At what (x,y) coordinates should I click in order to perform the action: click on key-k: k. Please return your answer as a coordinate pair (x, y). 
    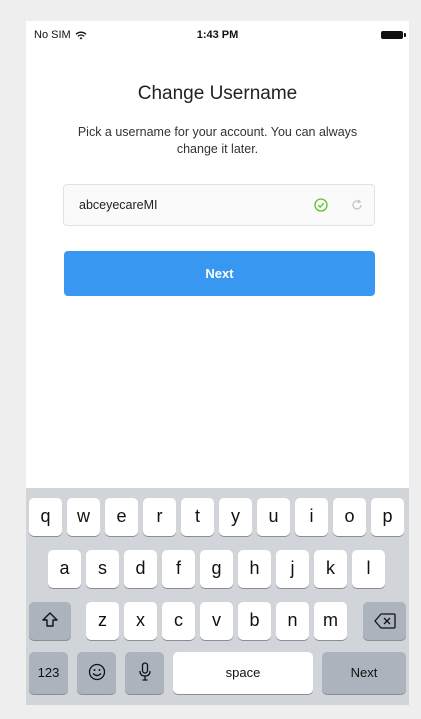
    Looking at the image, I should click on (330, 569).